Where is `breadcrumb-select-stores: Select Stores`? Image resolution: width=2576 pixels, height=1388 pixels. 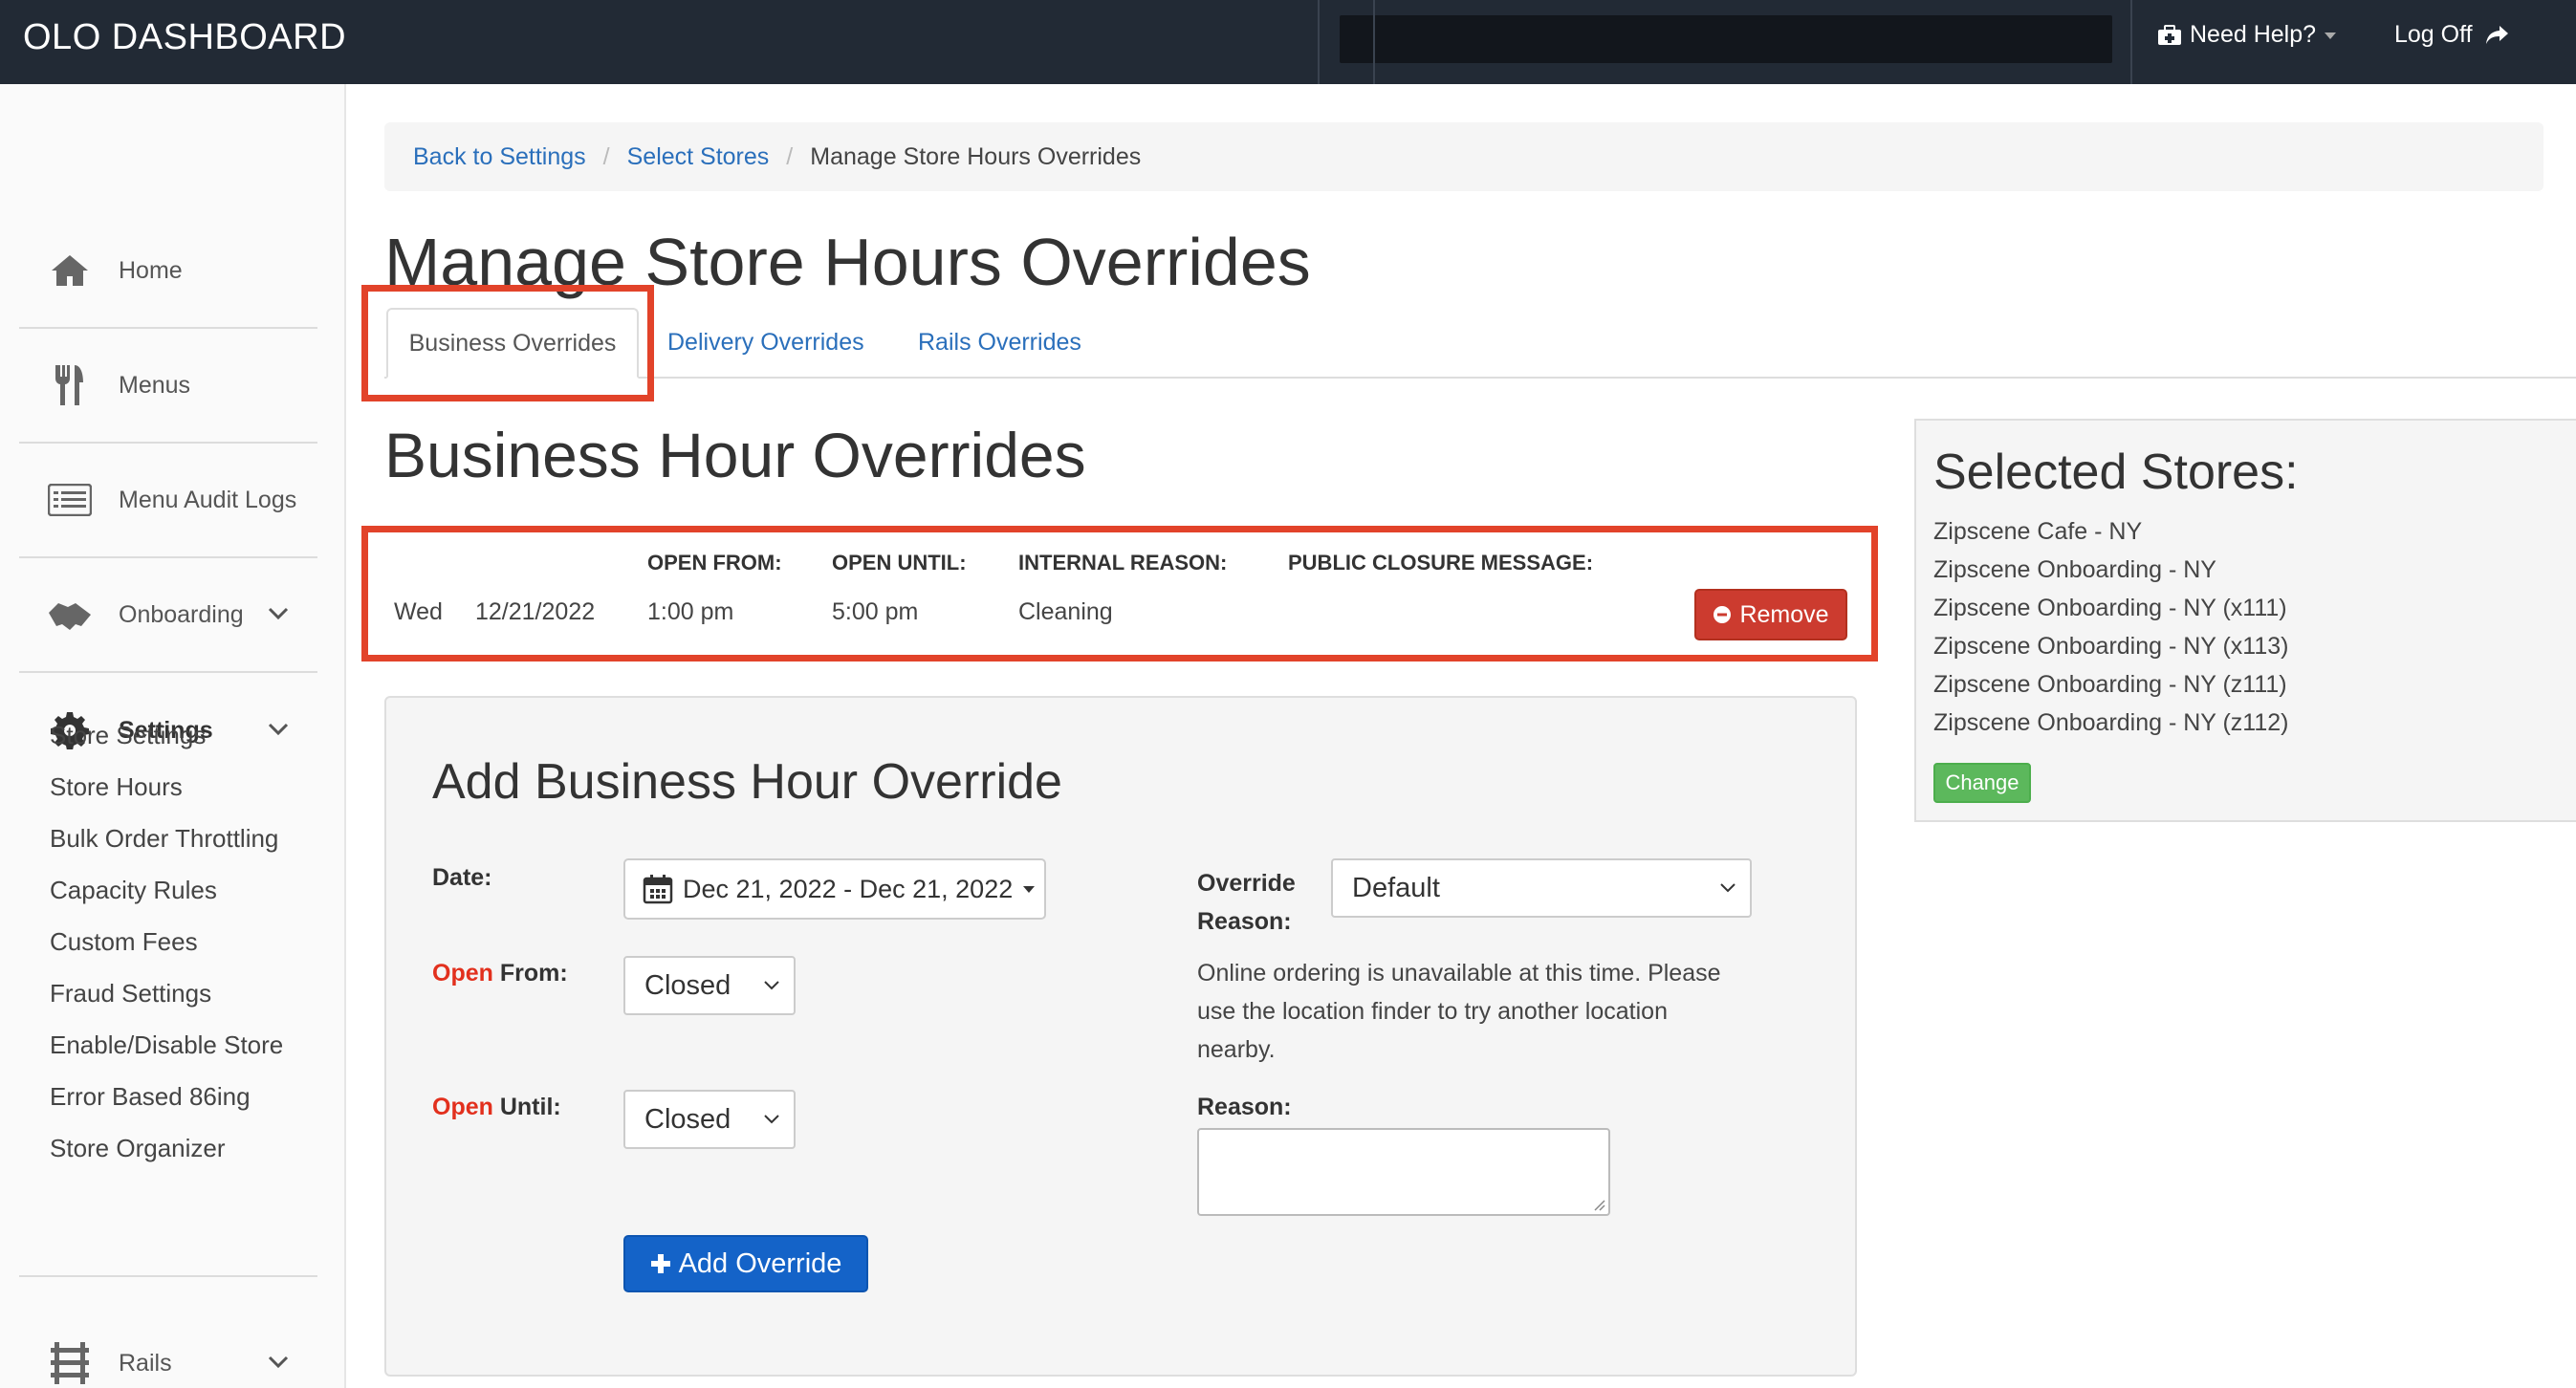 breadcrumb-select-stores: Select Stores is located at coordinates (698, 157).